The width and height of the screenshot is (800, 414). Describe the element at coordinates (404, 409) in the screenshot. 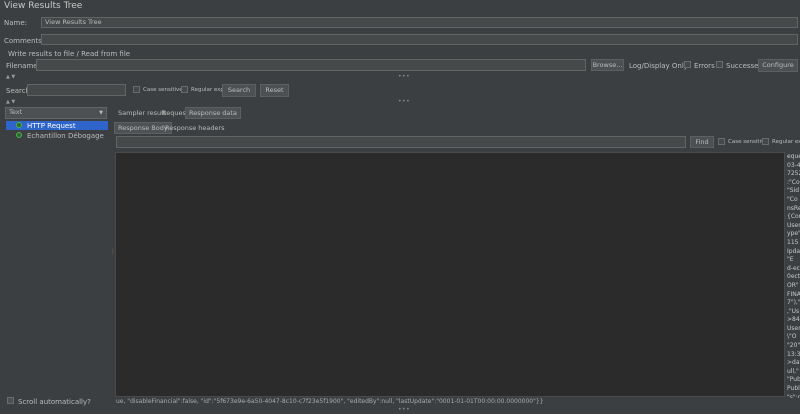

I see `bottom-splitter-handle: •••` at that location.